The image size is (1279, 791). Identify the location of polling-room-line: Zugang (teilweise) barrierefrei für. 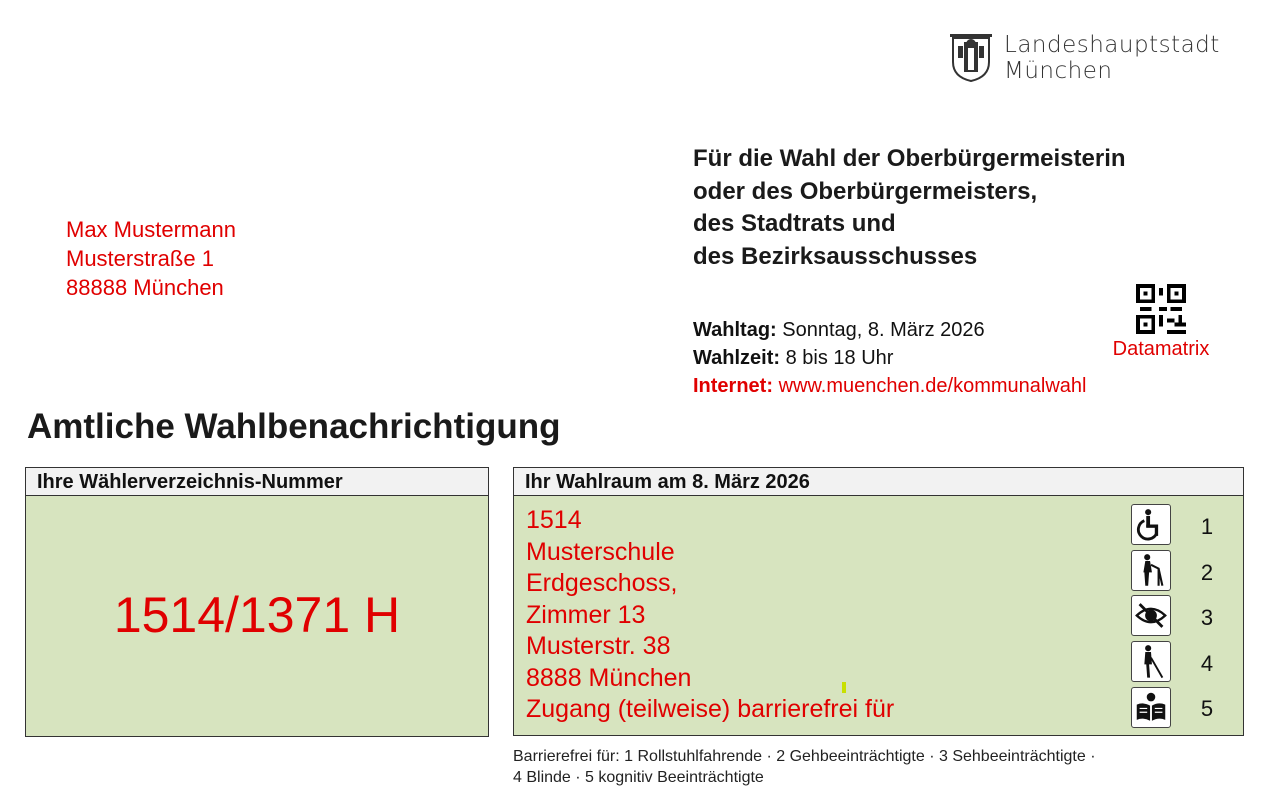
(710, 709).